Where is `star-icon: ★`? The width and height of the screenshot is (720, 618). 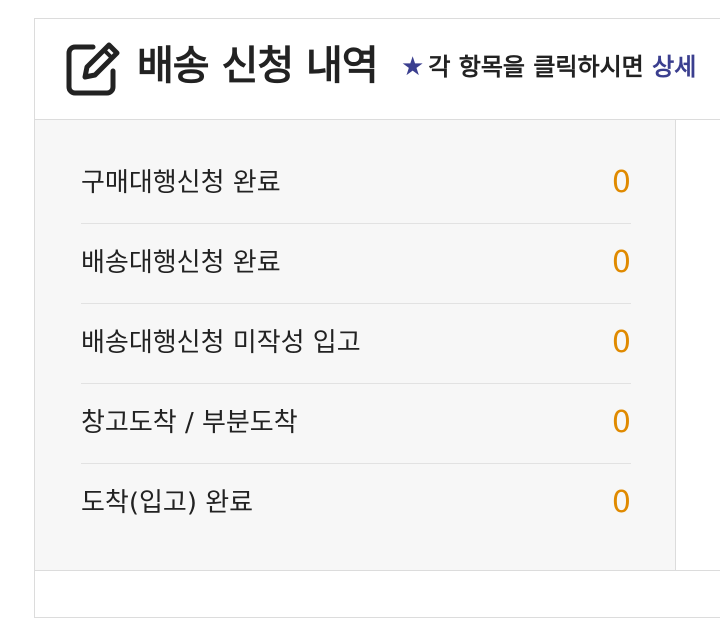 star-icon: ★ is located at coordinates (413, 67).